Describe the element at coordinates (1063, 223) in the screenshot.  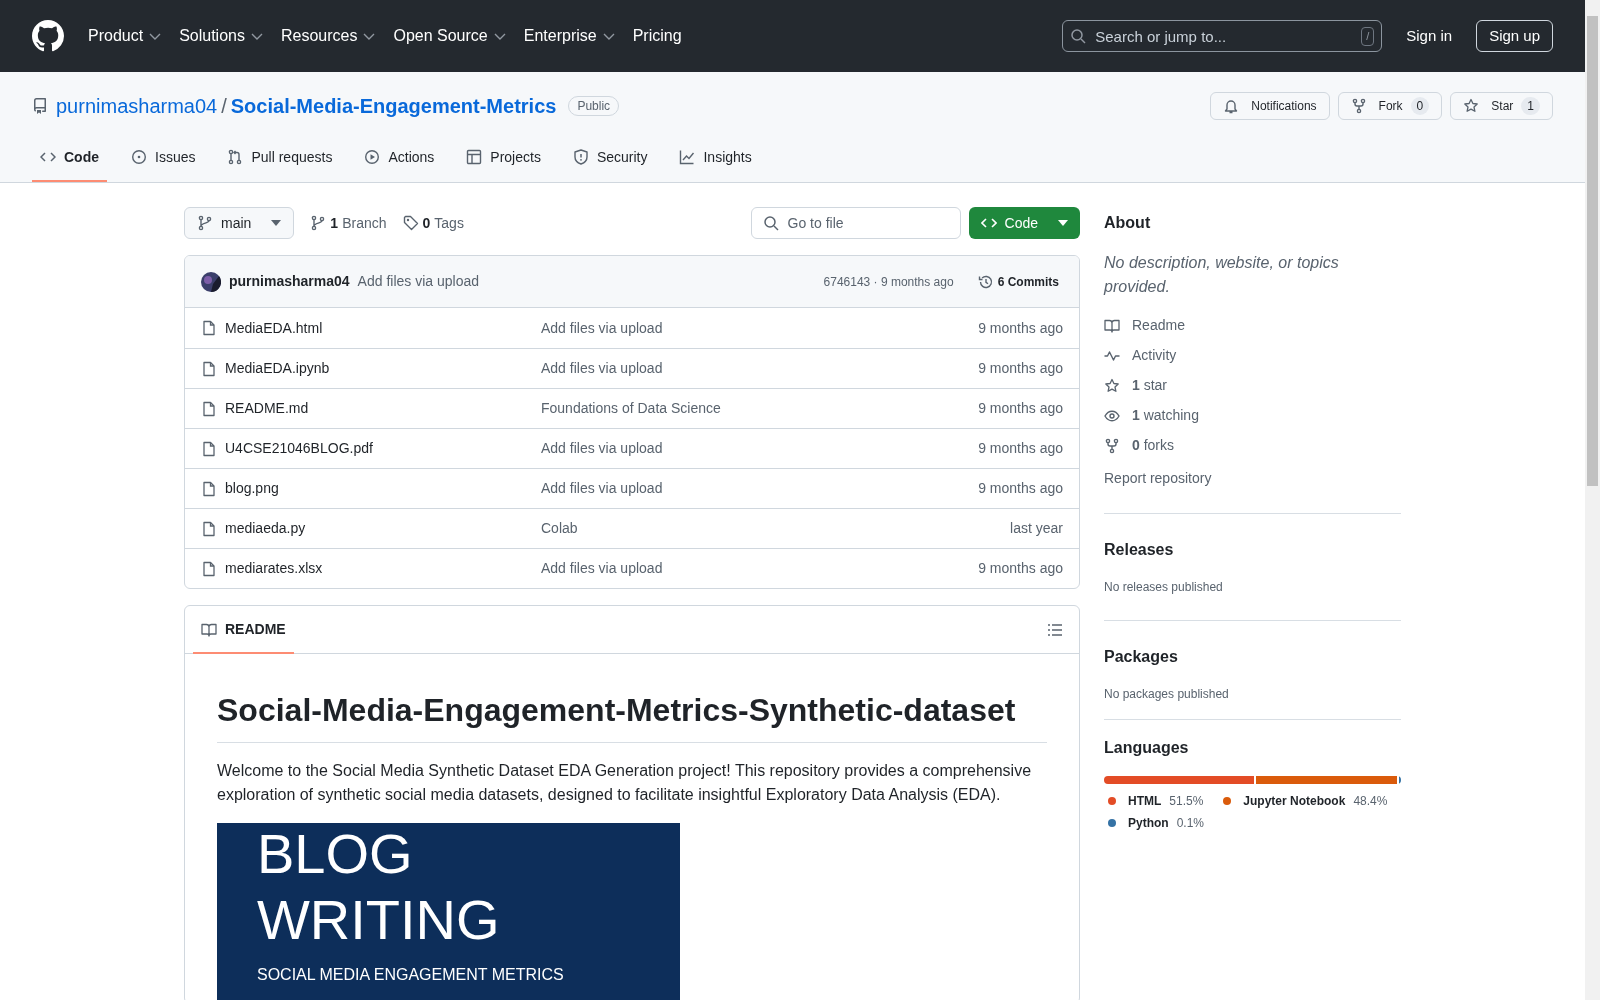
I see `caret-icon` at that location.